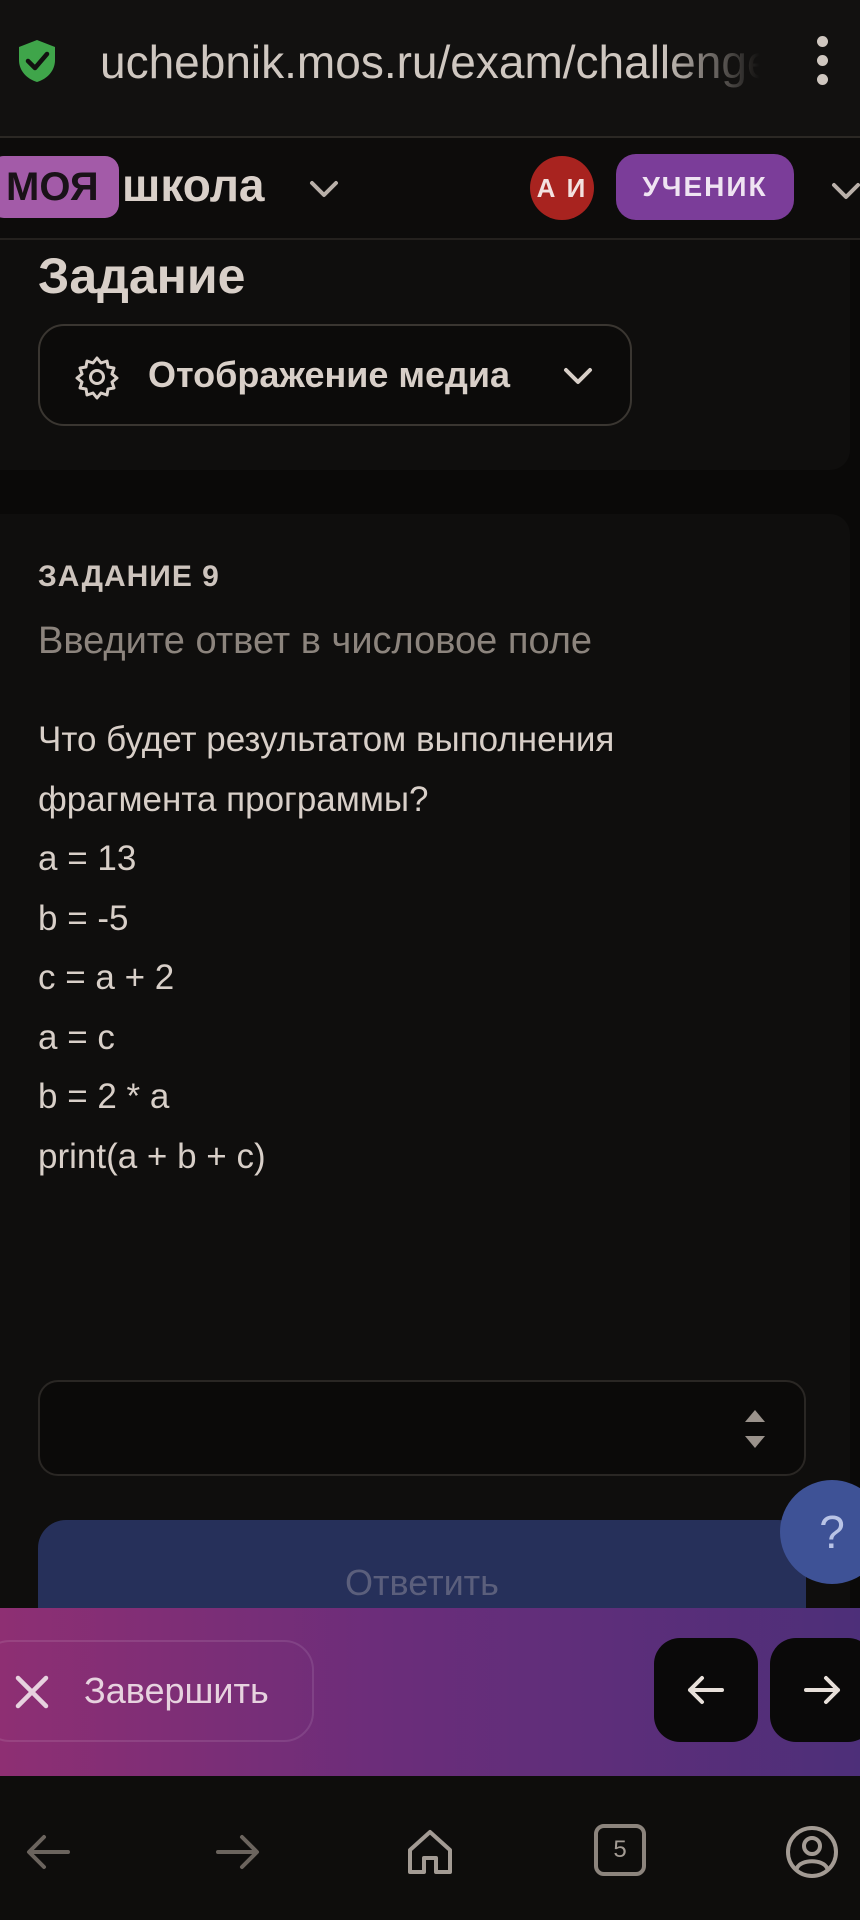  I want to click on code-line: a = c, so click(76, 1037).